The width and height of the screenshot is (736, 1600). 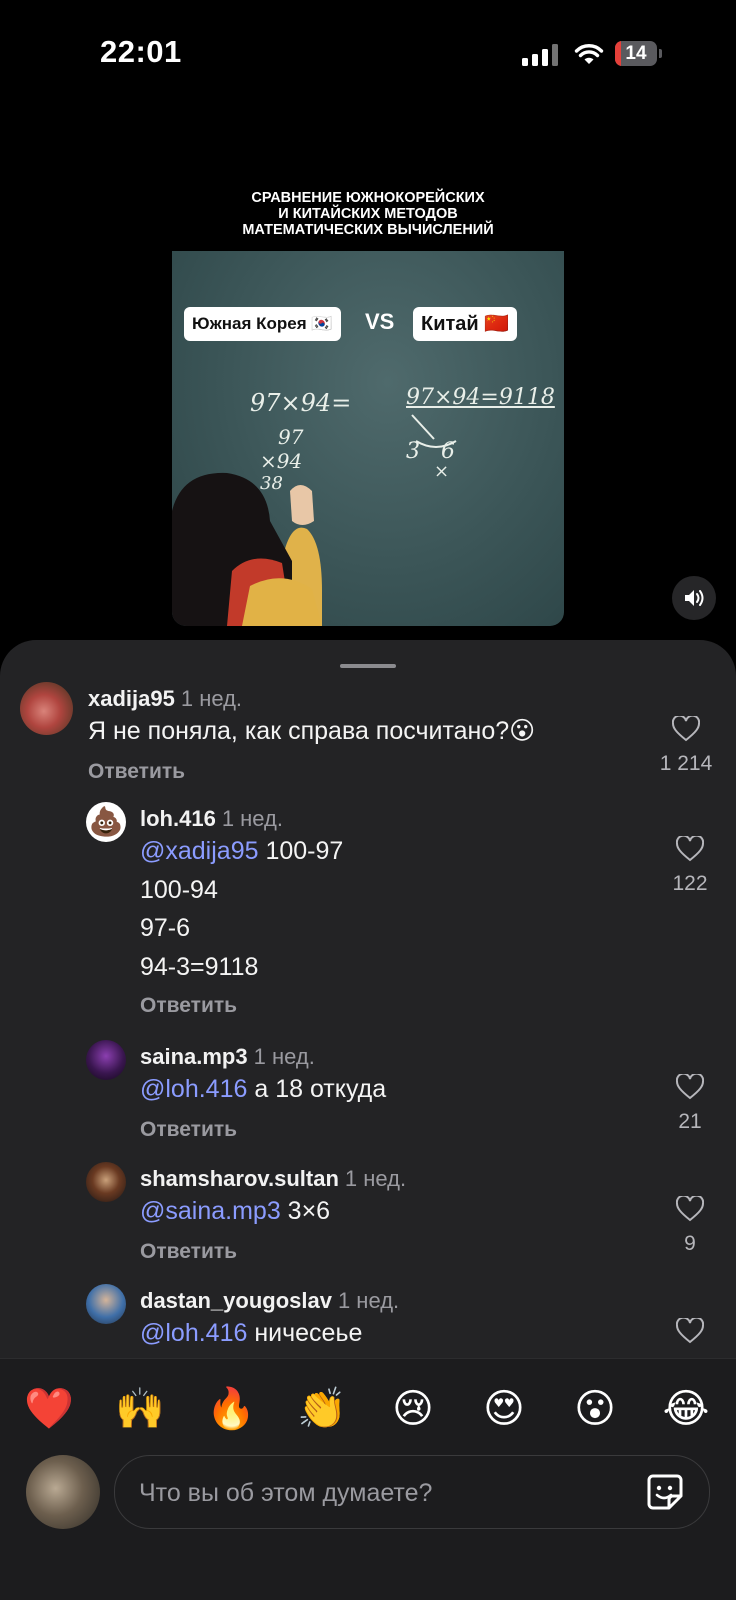 I want to click on sticker-icon, so click(x=665, y=1492).